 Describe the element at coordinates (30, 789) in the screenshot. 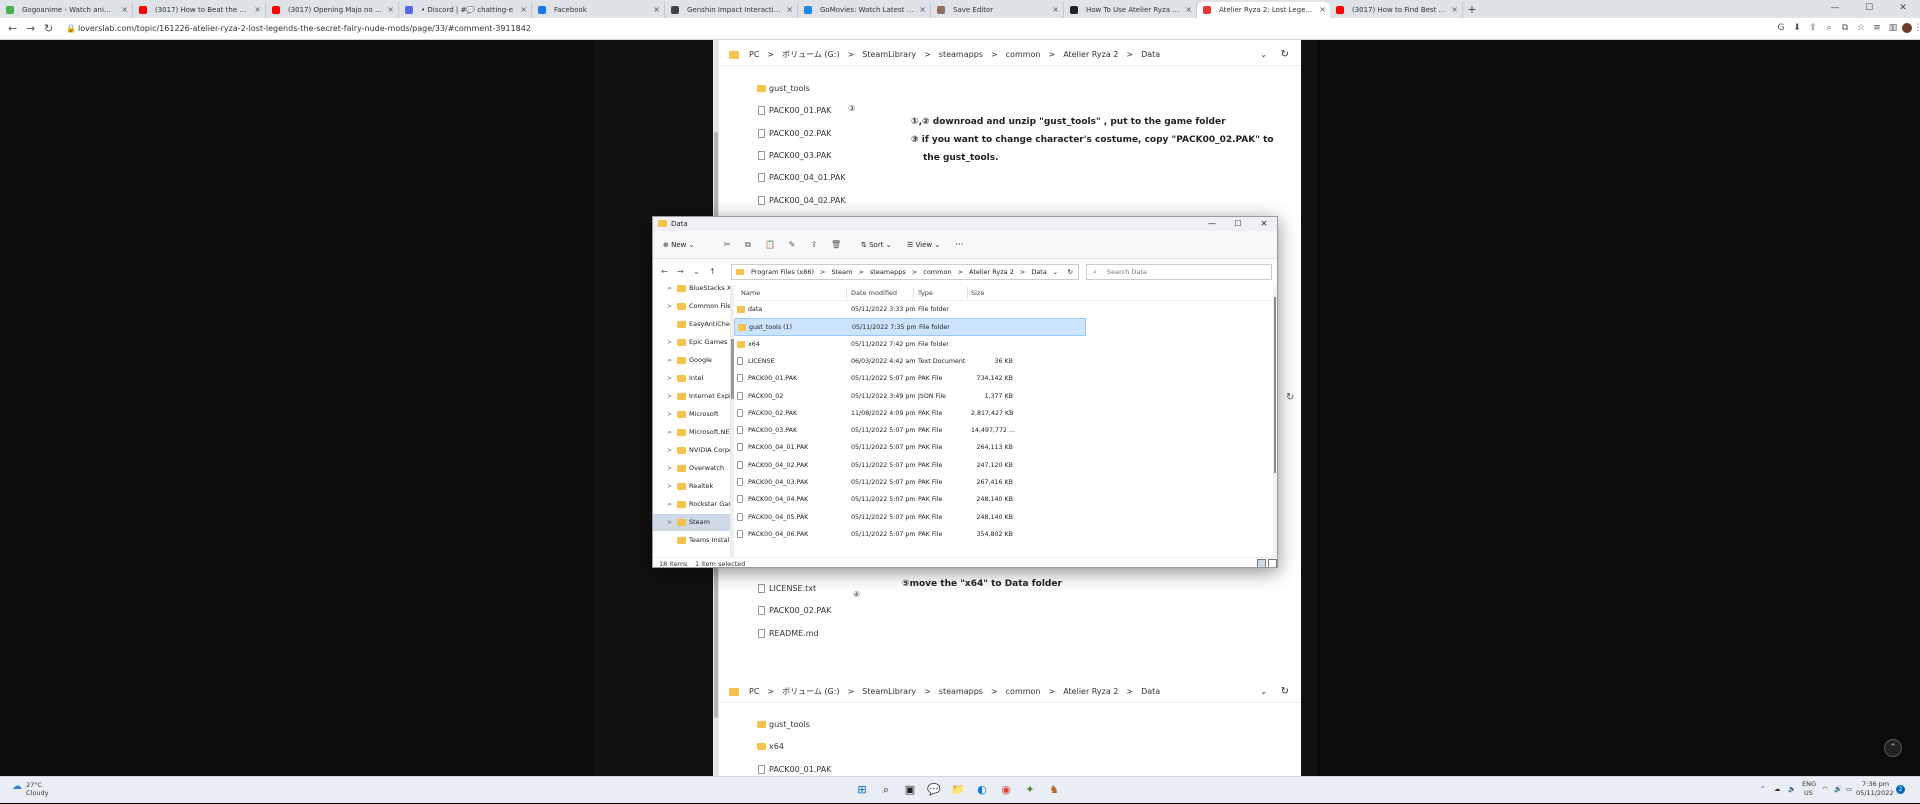

I see `weather-widget: ☁ 27°C Cloudy` at that location.